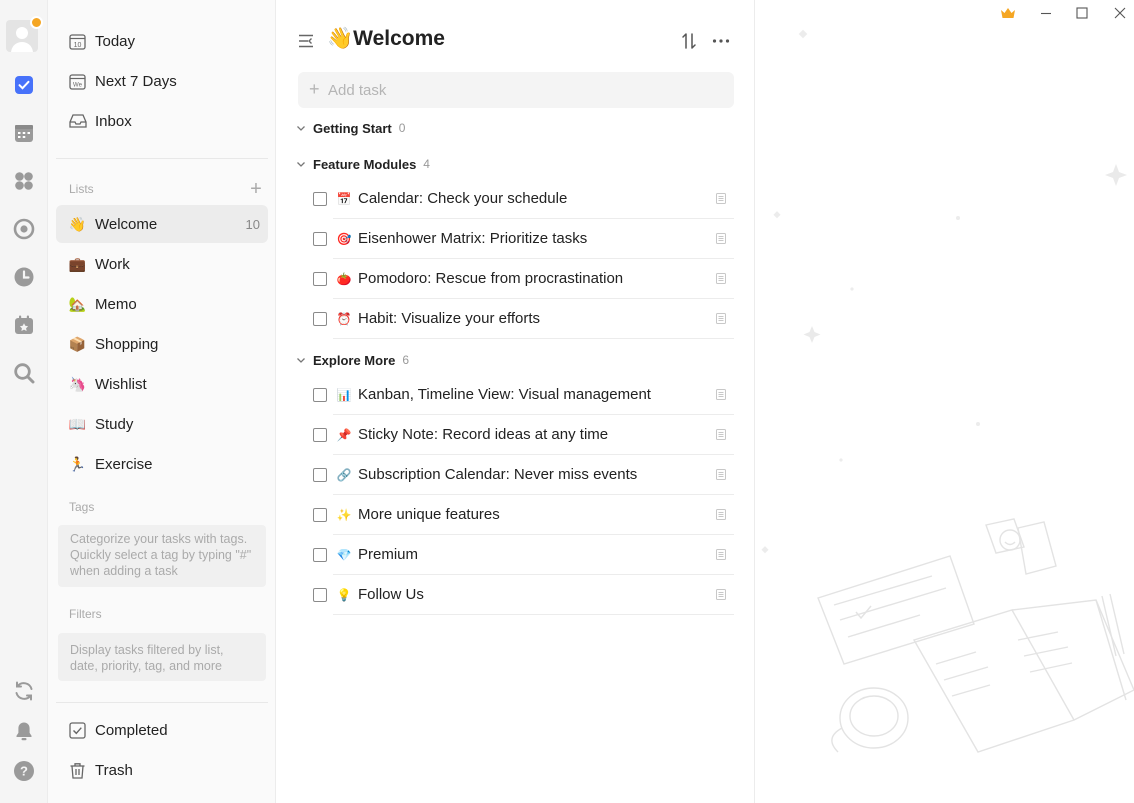 This screenshot has width=1134, height=803. What do you see at coordinates (306, 41) in the screenshot?
I see `collapse-sidebar-icon` at bounding box center [306, 41].